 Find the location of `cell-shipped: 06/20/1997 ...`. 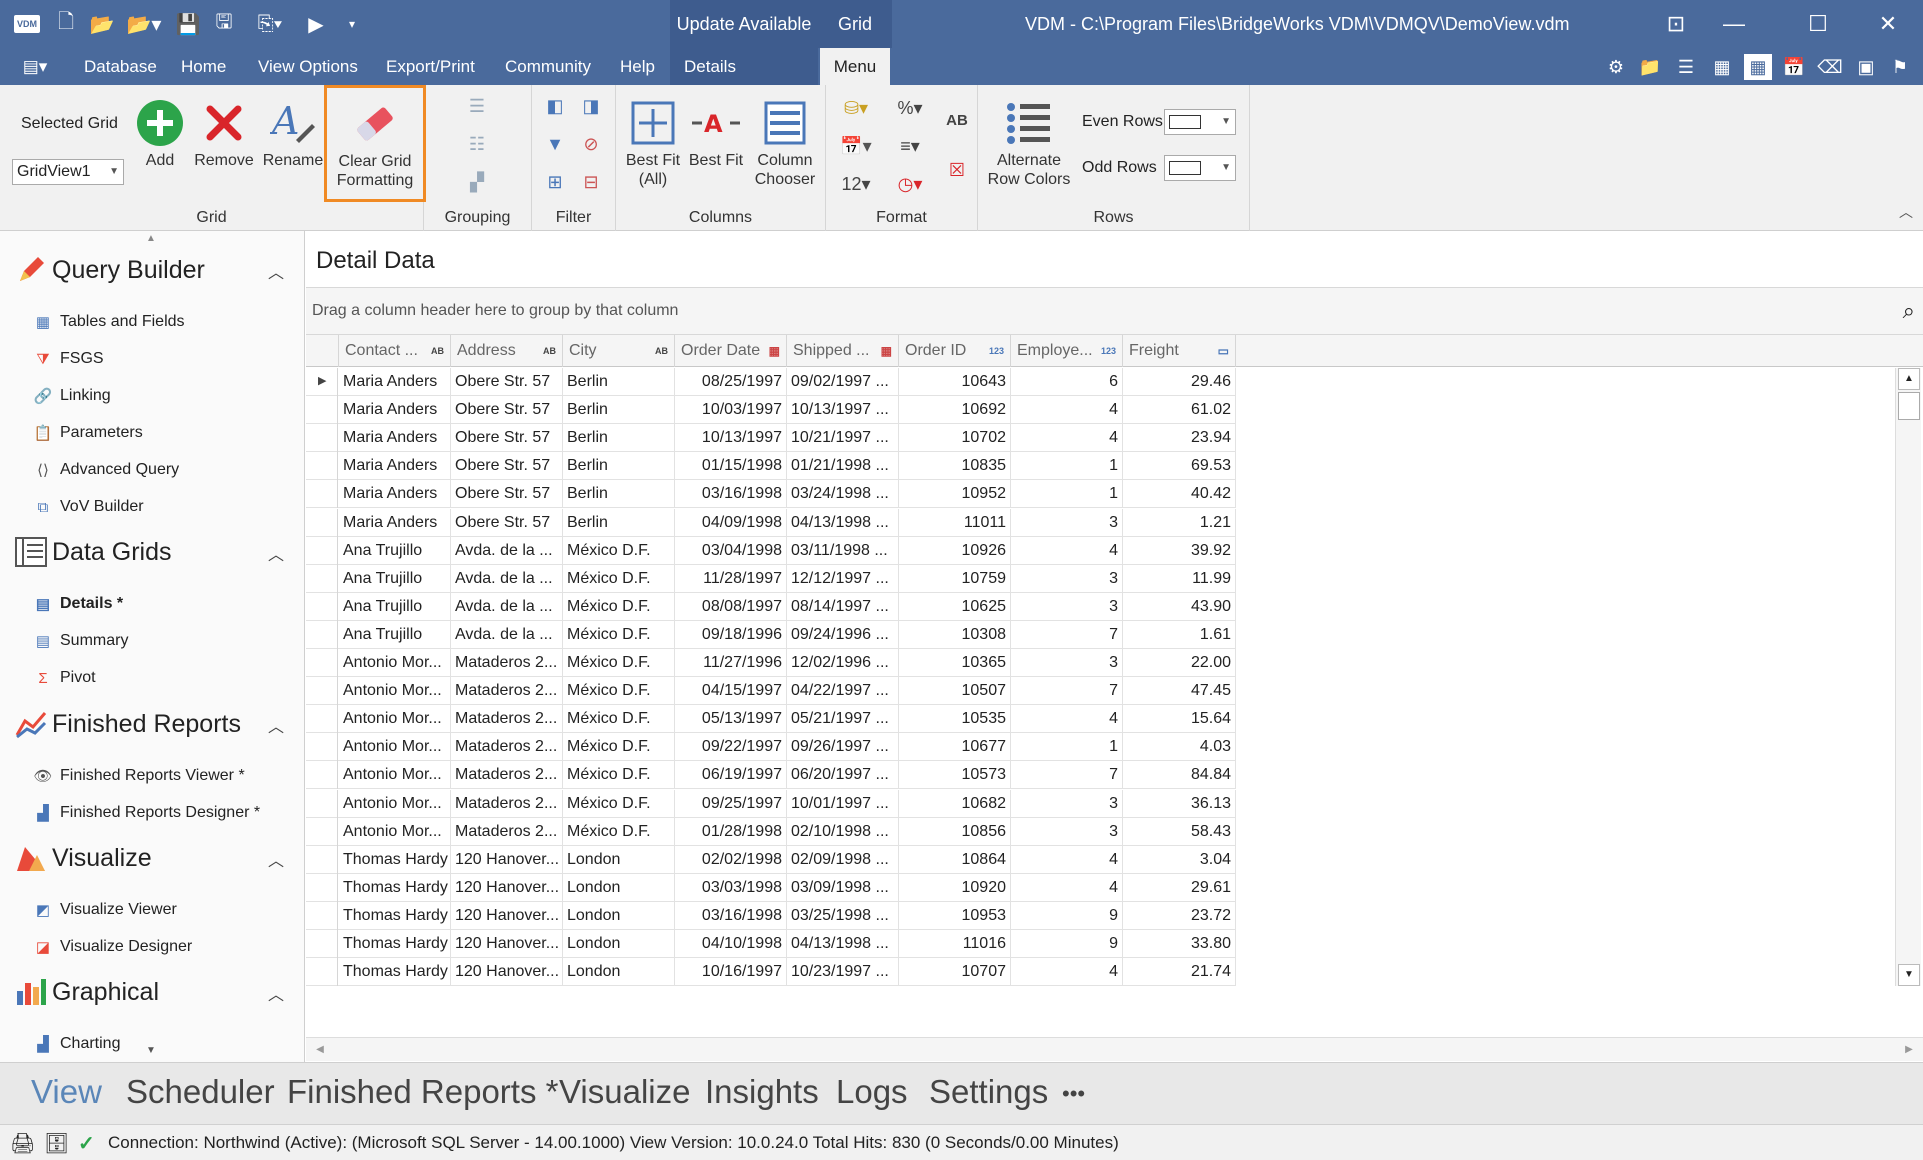

cell-shipped: 06/20/1997 ... is located at coordinates (843, 775).